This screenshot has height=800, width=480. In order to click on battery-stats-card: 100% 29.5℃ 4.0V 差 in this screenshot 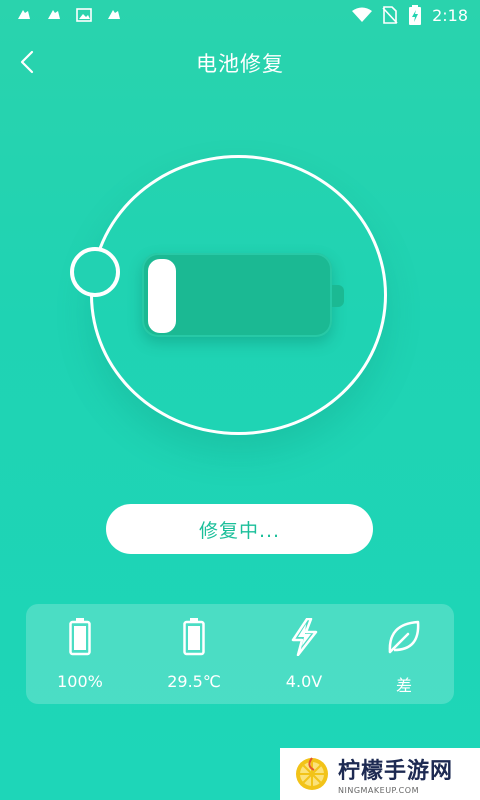, I will do `click(240, 654)`.